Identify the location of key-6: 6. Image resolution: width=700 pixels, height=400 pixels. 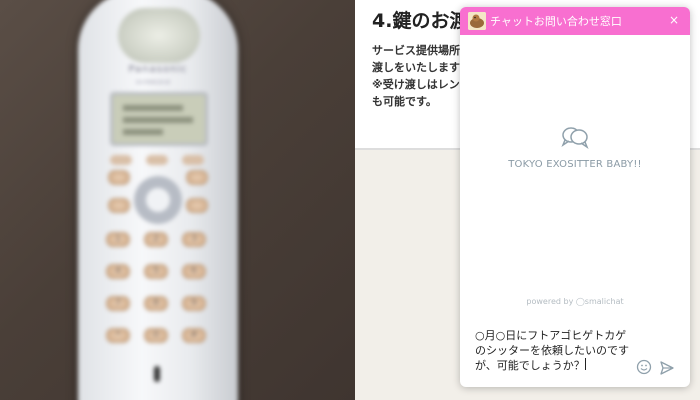
(194, 271).